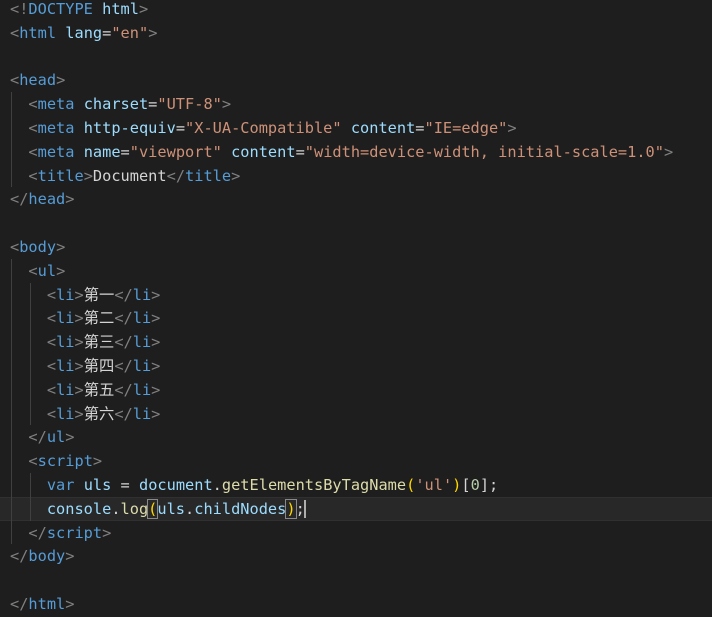 This screenshot has height=617, width=712. What do you see at coordinates (475, 485) in the screenshot?
I see `code-token: 0` at bounding box center [475, 485].